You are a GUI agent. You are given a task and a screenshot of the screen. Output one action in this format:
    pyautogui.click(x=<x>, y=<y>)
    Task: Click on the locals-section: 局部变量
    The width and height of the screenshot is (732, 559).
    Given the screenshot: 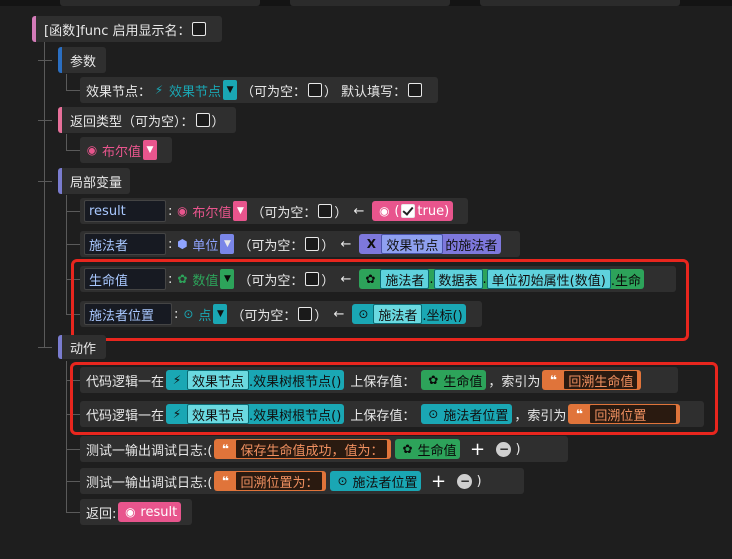 What is the action you would take?
    pyautogui.click(x=94, y=181)
    